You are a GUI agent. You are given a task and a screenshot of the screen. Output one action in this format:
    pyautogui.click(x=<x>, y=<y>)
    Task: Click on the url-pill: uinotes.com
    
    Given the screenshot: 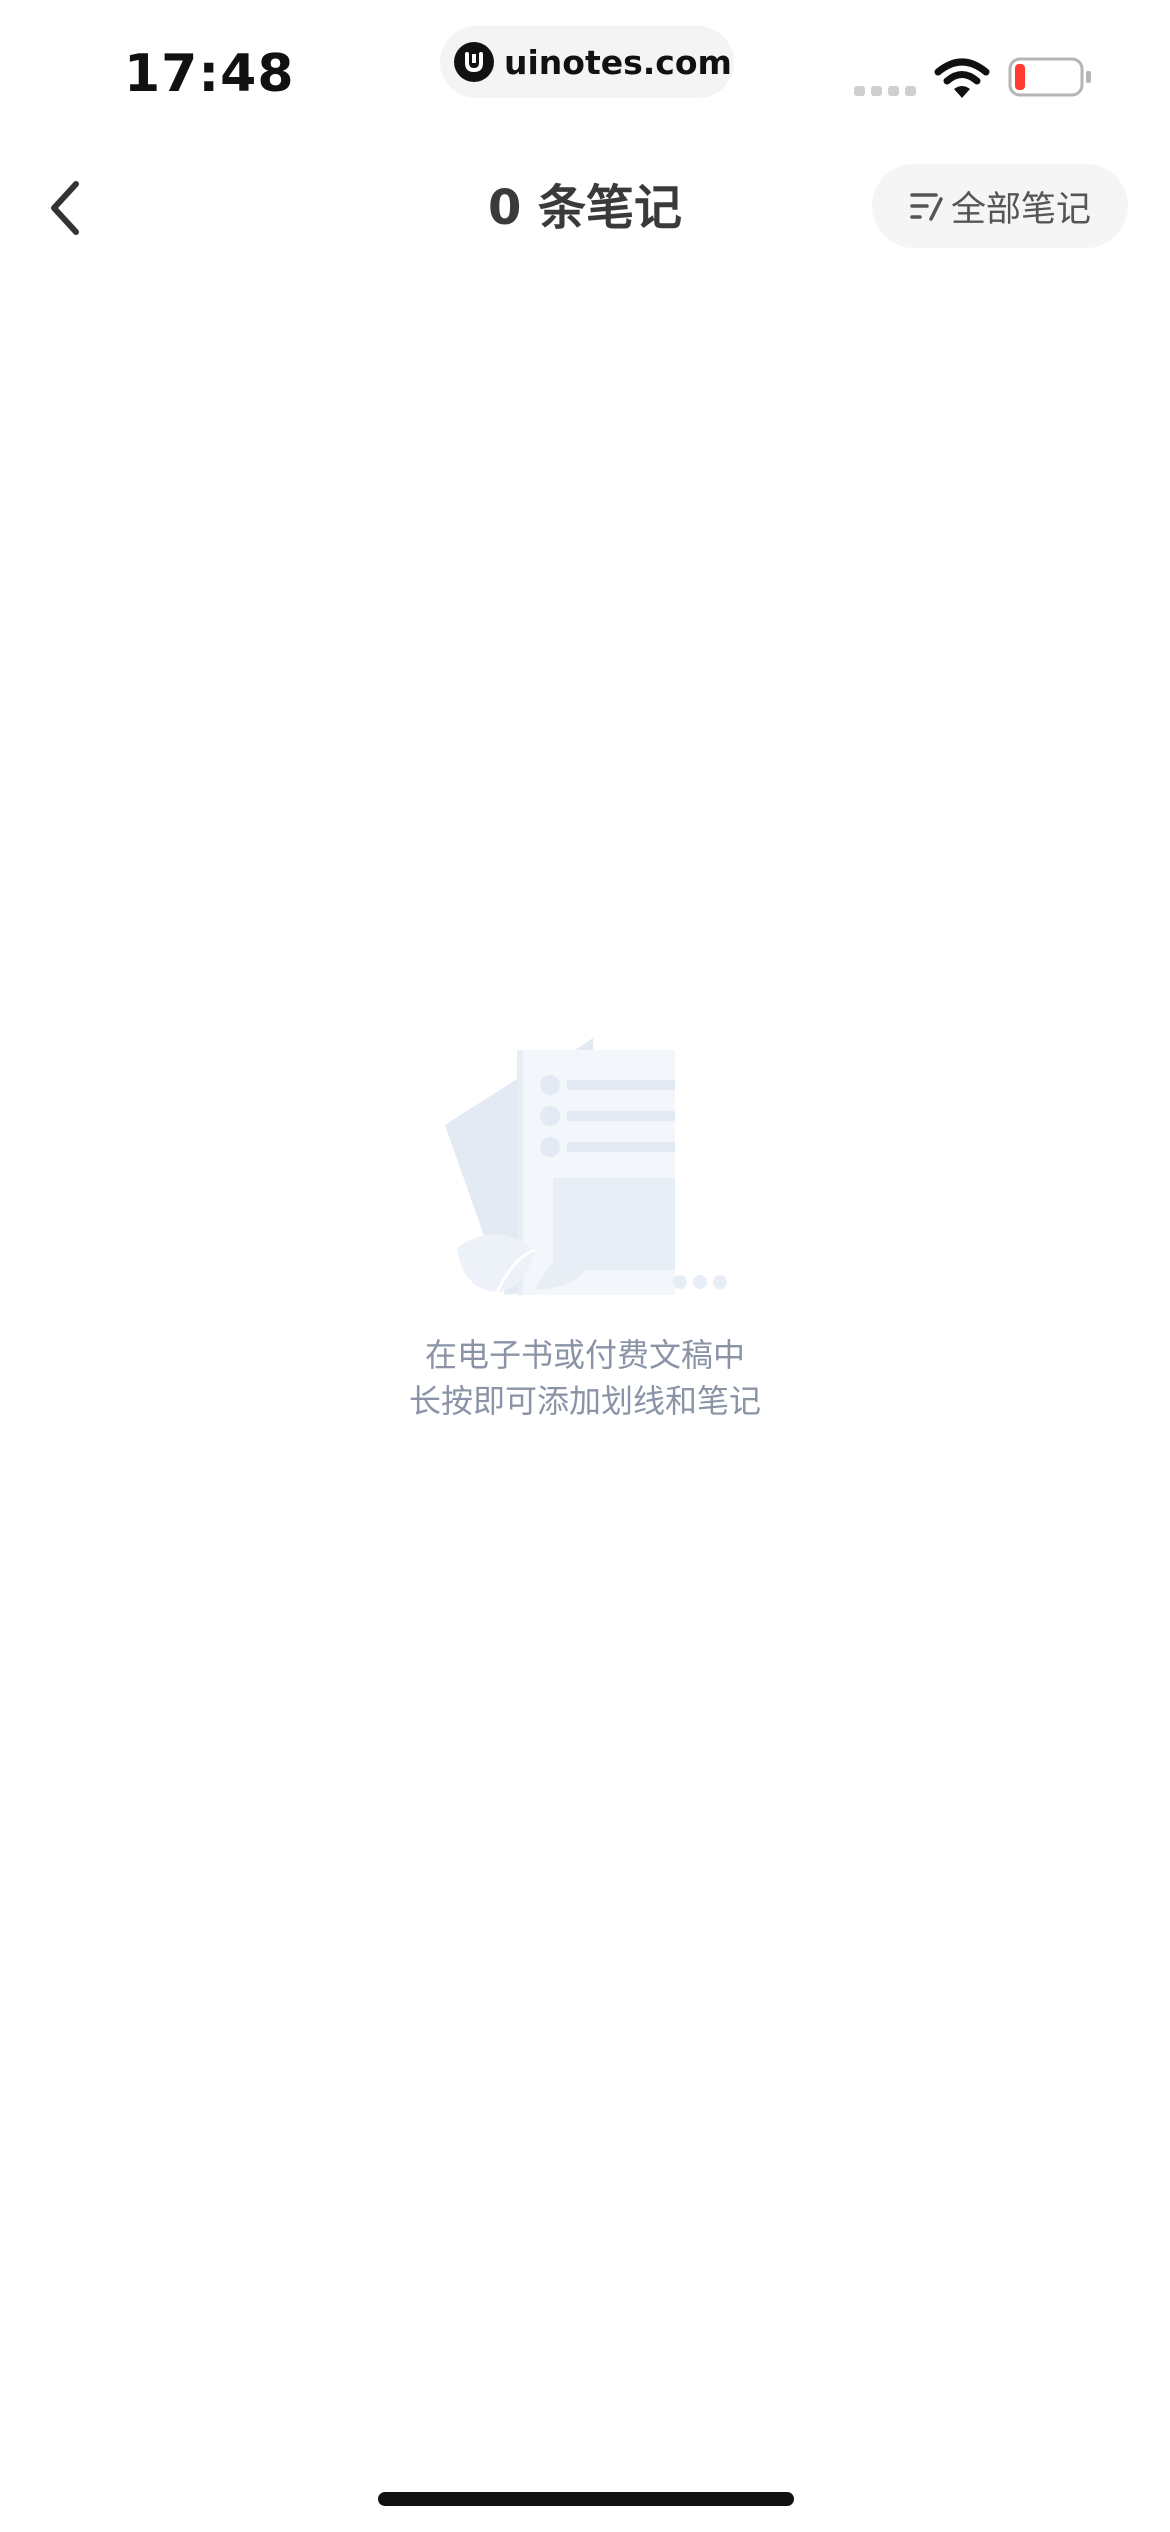 What is the action you would take?
    pyautogui.click(x=587, y=62)
    